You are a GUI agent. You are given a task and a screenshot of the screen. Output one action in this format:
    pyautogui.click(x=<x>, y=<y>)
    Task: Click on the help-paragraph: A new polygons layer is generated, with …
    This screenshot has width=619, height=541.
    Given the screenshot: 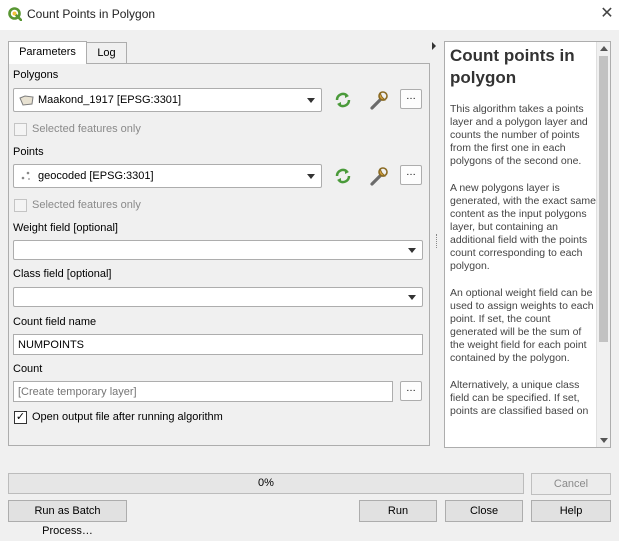 What is the action you would take?
    pyautogui.click(x=523, y=227)
    